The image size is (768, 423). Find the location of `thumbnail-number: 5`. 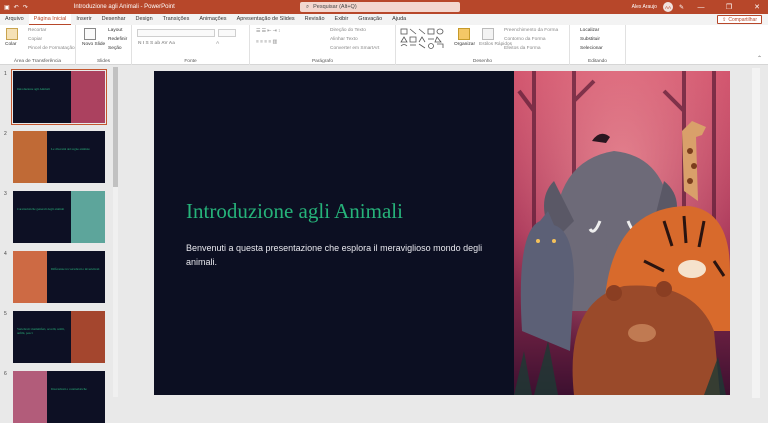

thumbnail-number: 5 is located at coordinates (5, 314).